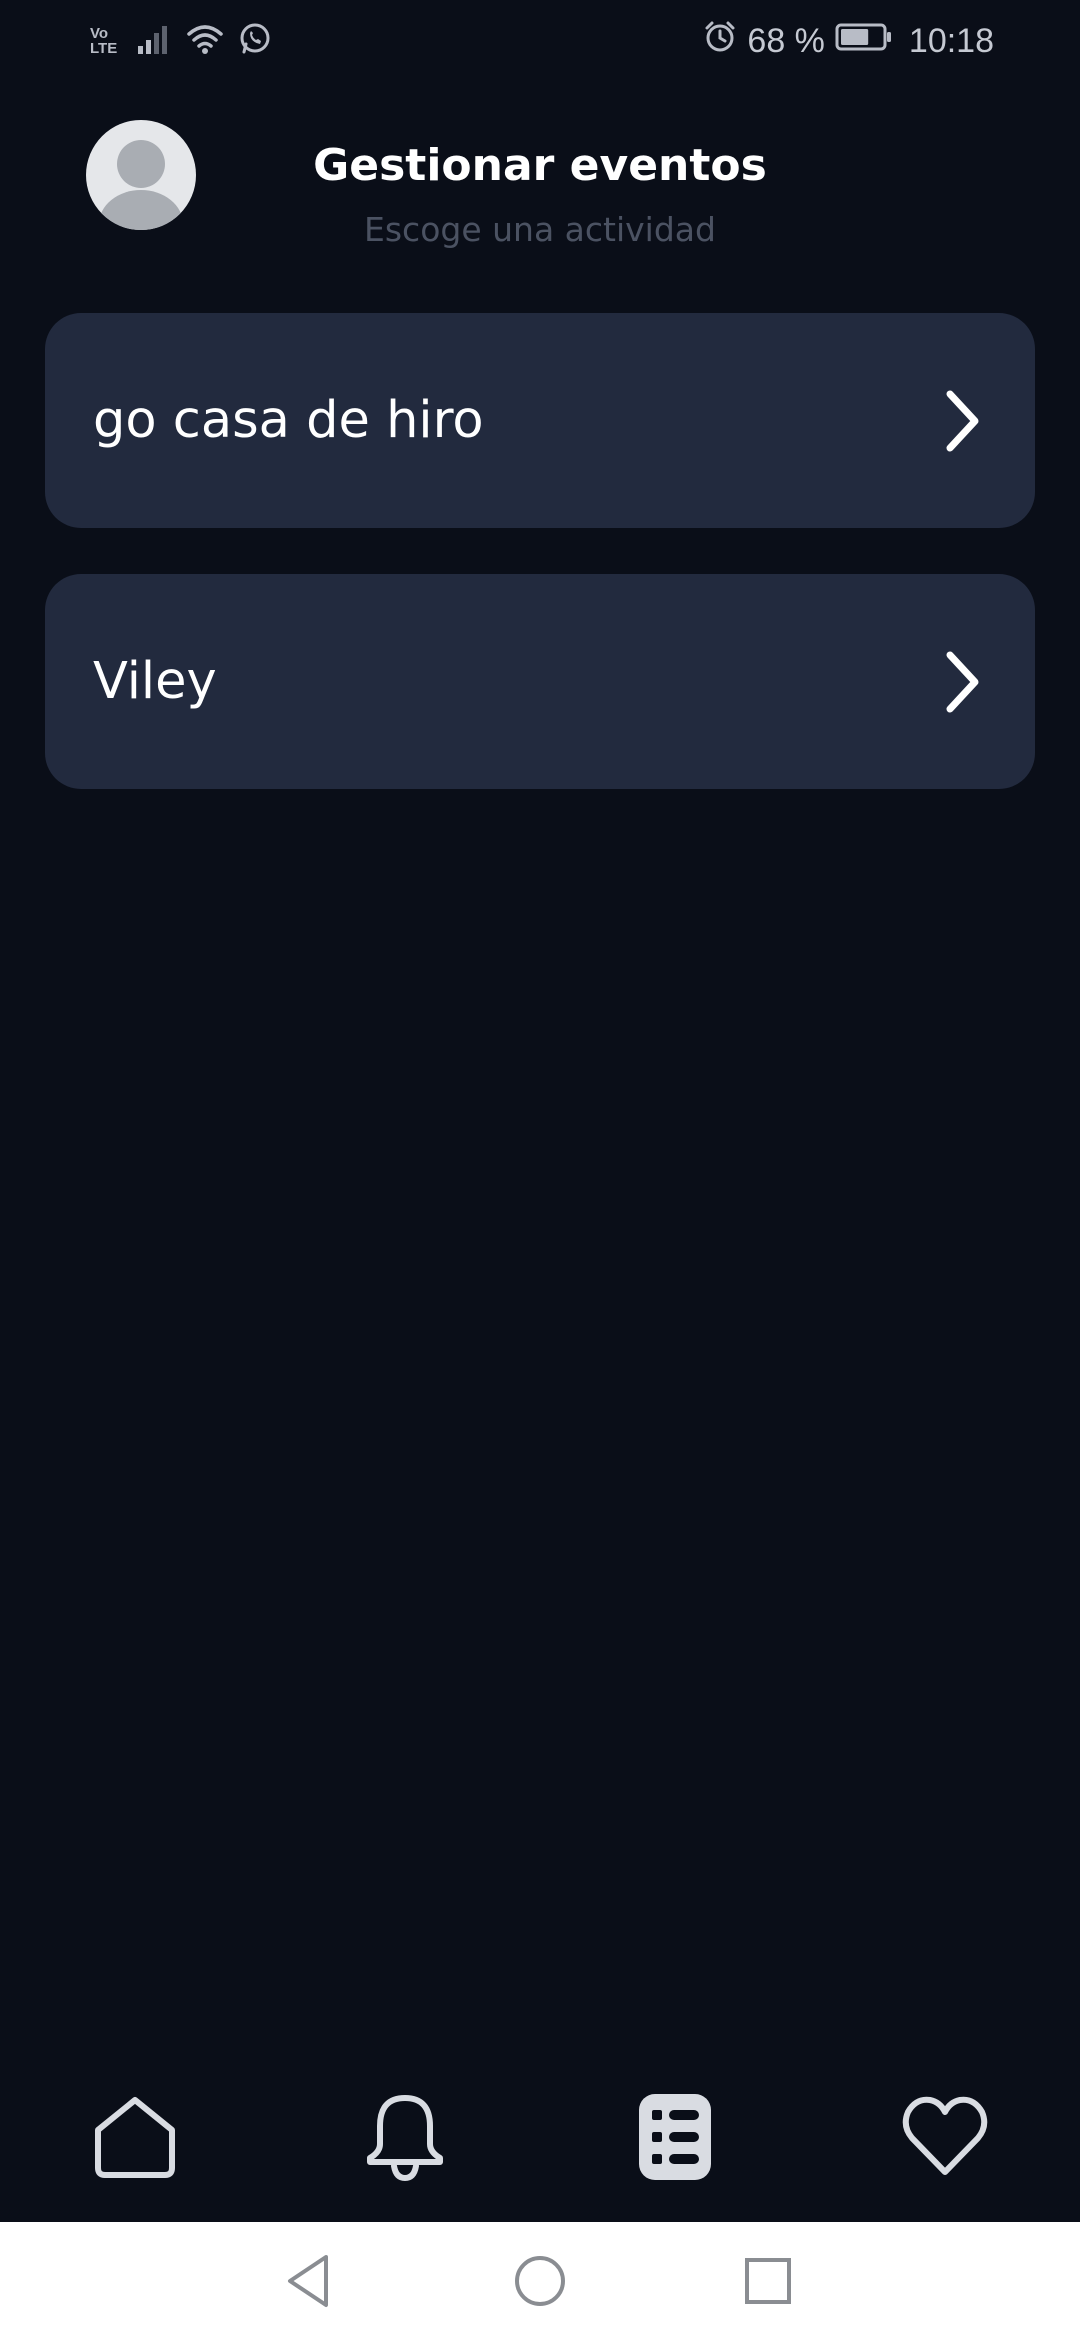 This screenshot has width=1080, height=2340. I want to click on system-back-button, so click(309, 2281).